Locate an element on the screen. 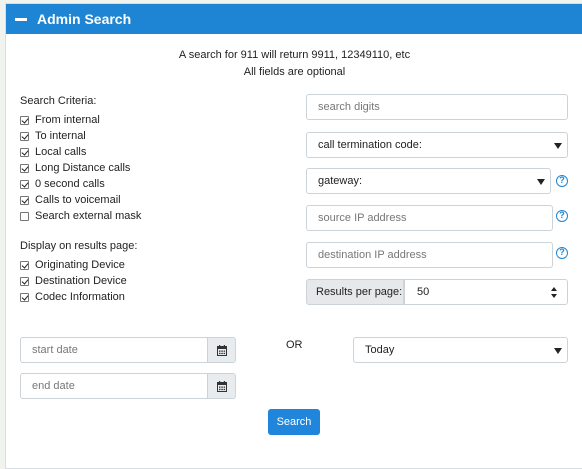 The width and height of the screenshot is (582, 469). checkbox-originating-device: Originating Device is located at coordinates (72, 265).